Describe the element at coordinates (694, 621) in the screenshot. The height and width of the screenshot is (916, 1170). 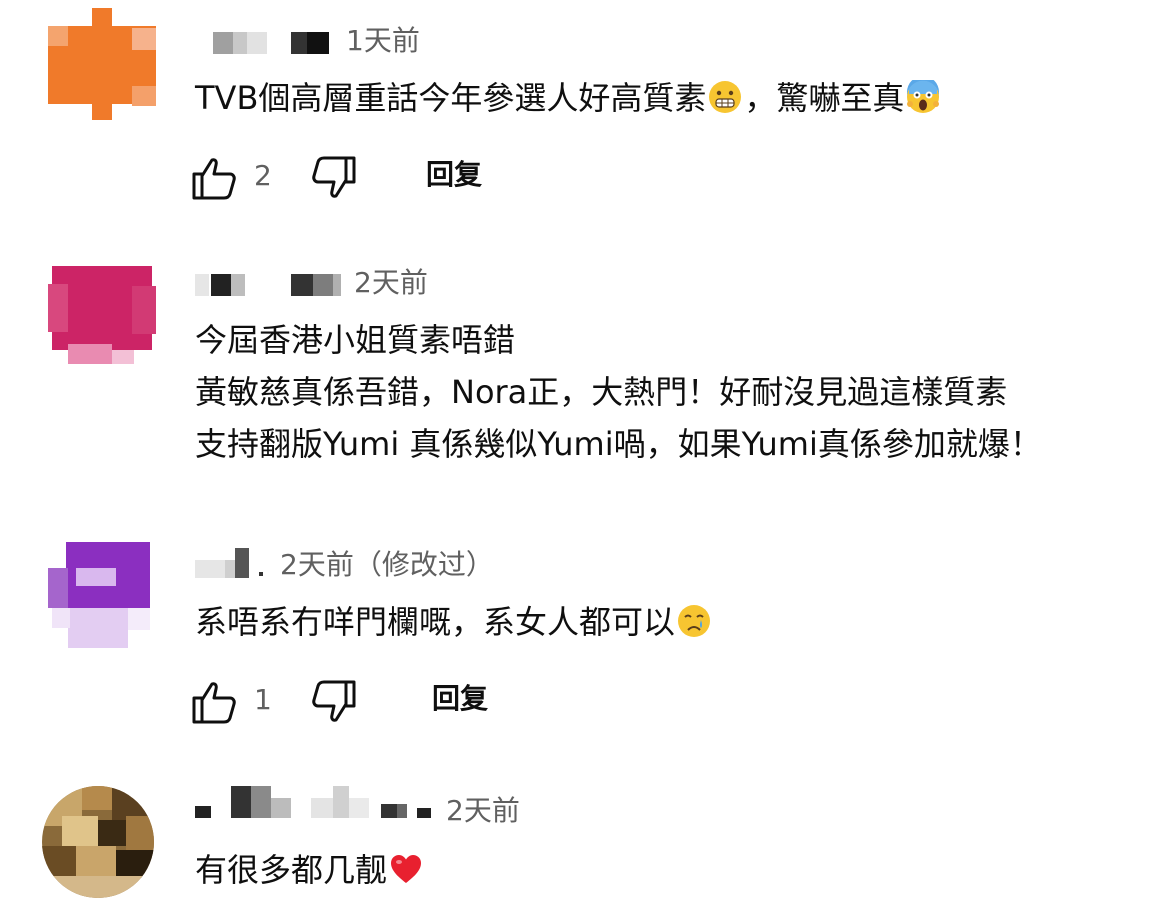
I see `crying-face-emoji` at that location.